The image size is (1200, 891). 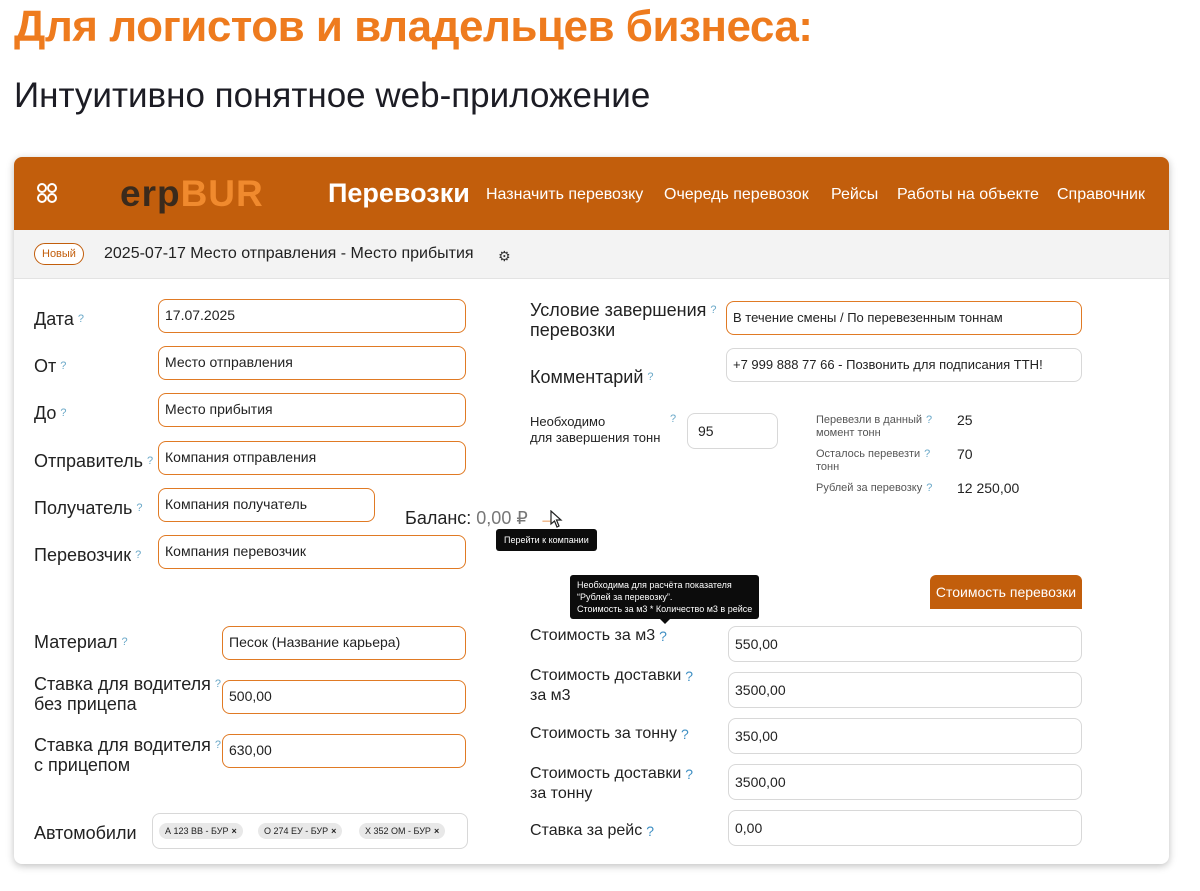 I want to click on sender-field: Компания отправления, so click(x=312, y=458).